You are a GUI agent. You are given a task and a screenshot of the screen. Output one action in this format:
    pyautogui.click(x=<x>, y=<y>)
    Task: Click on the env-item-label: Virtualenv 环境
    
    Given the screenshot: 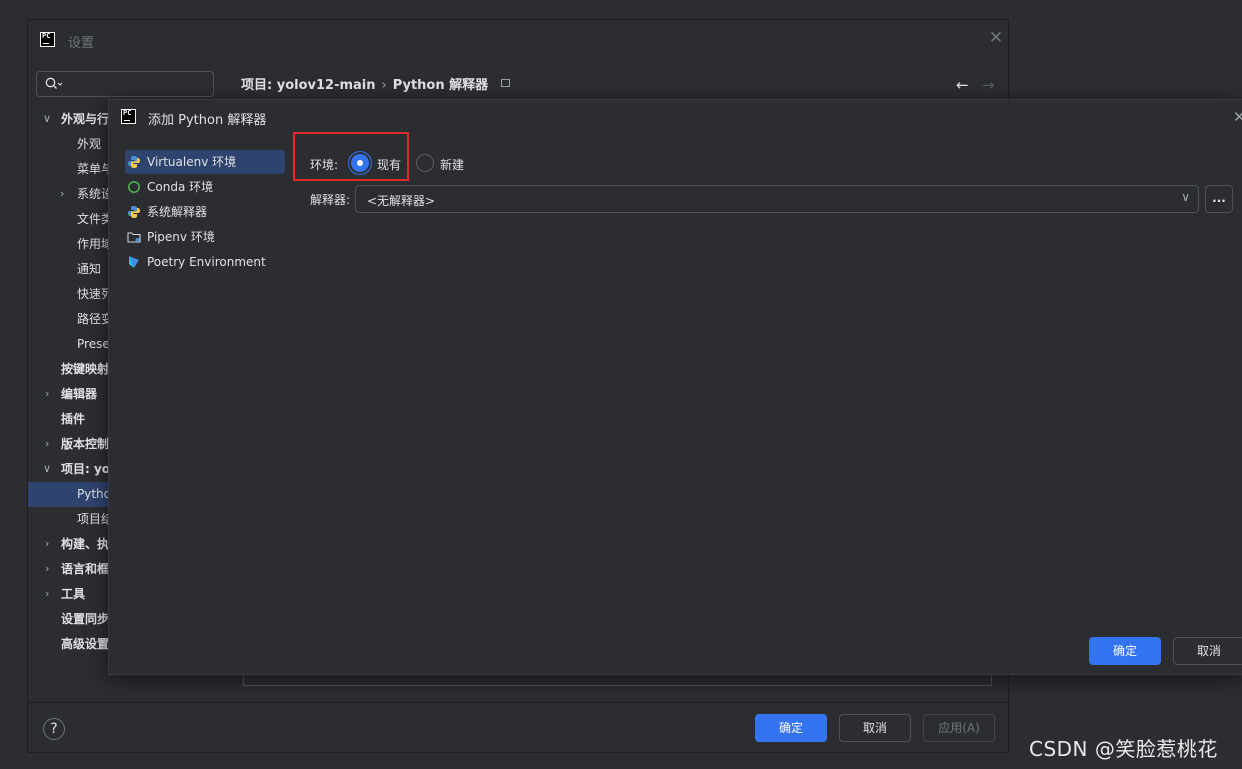 What is the action you would take?
    pyautogui.click(x=192, y=162)
    